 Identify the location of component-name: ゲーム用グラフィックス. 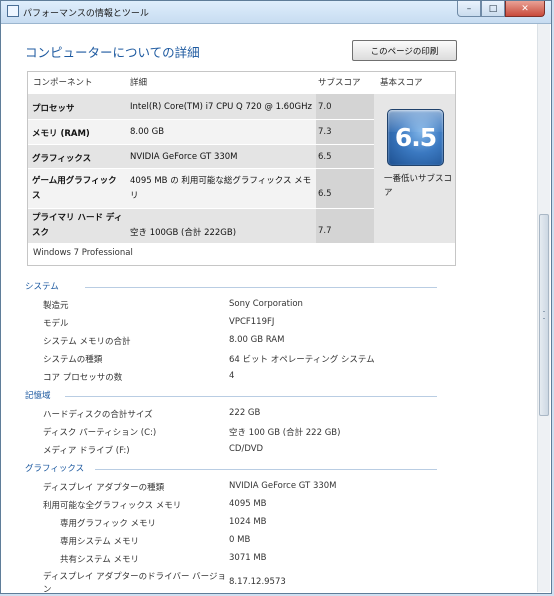
(74, 188).